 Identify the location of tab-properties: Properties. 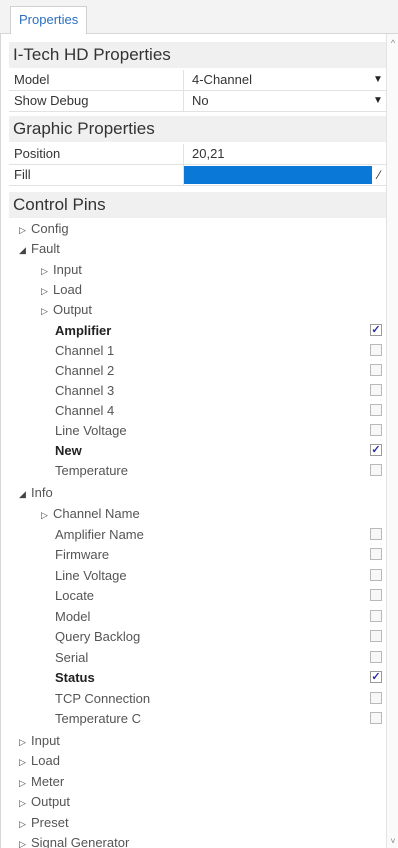
(49, 20).